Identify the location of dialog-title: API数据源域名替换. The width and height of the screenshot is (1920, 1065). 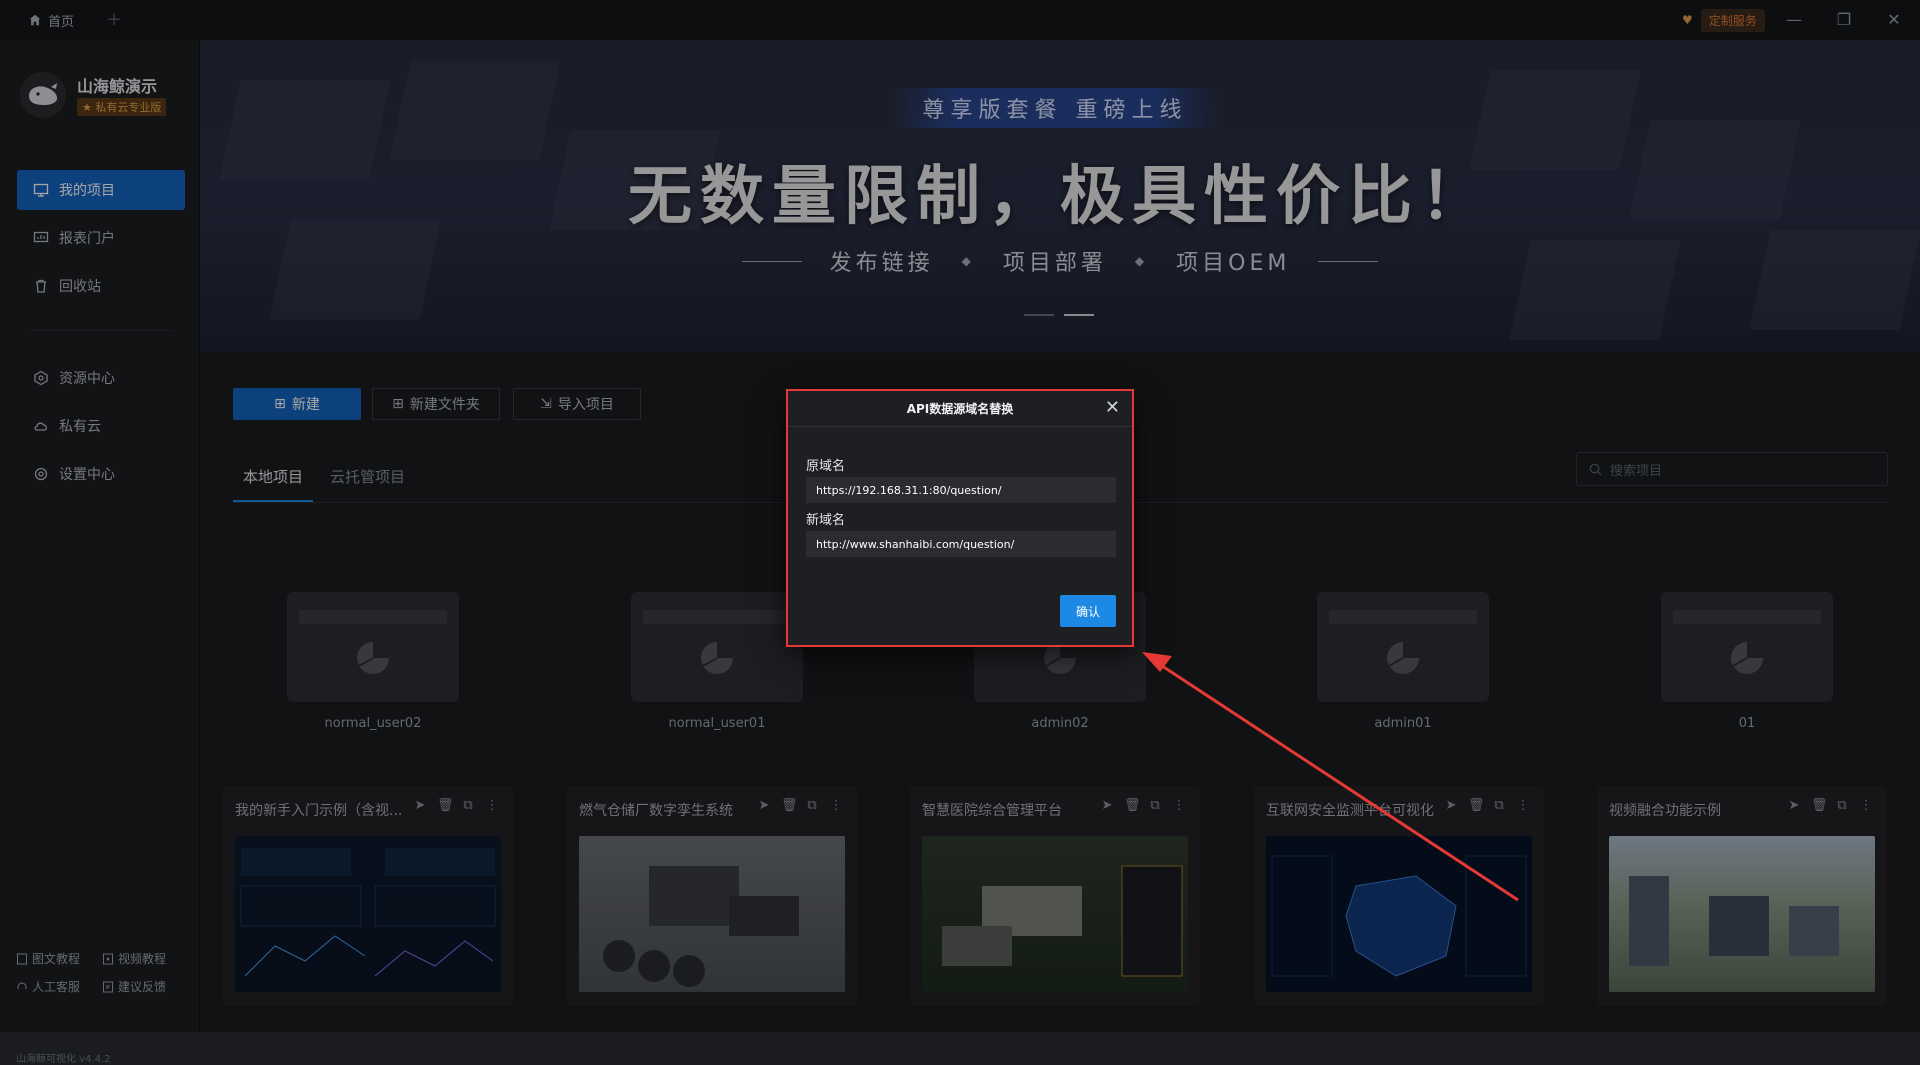
(960, 409).